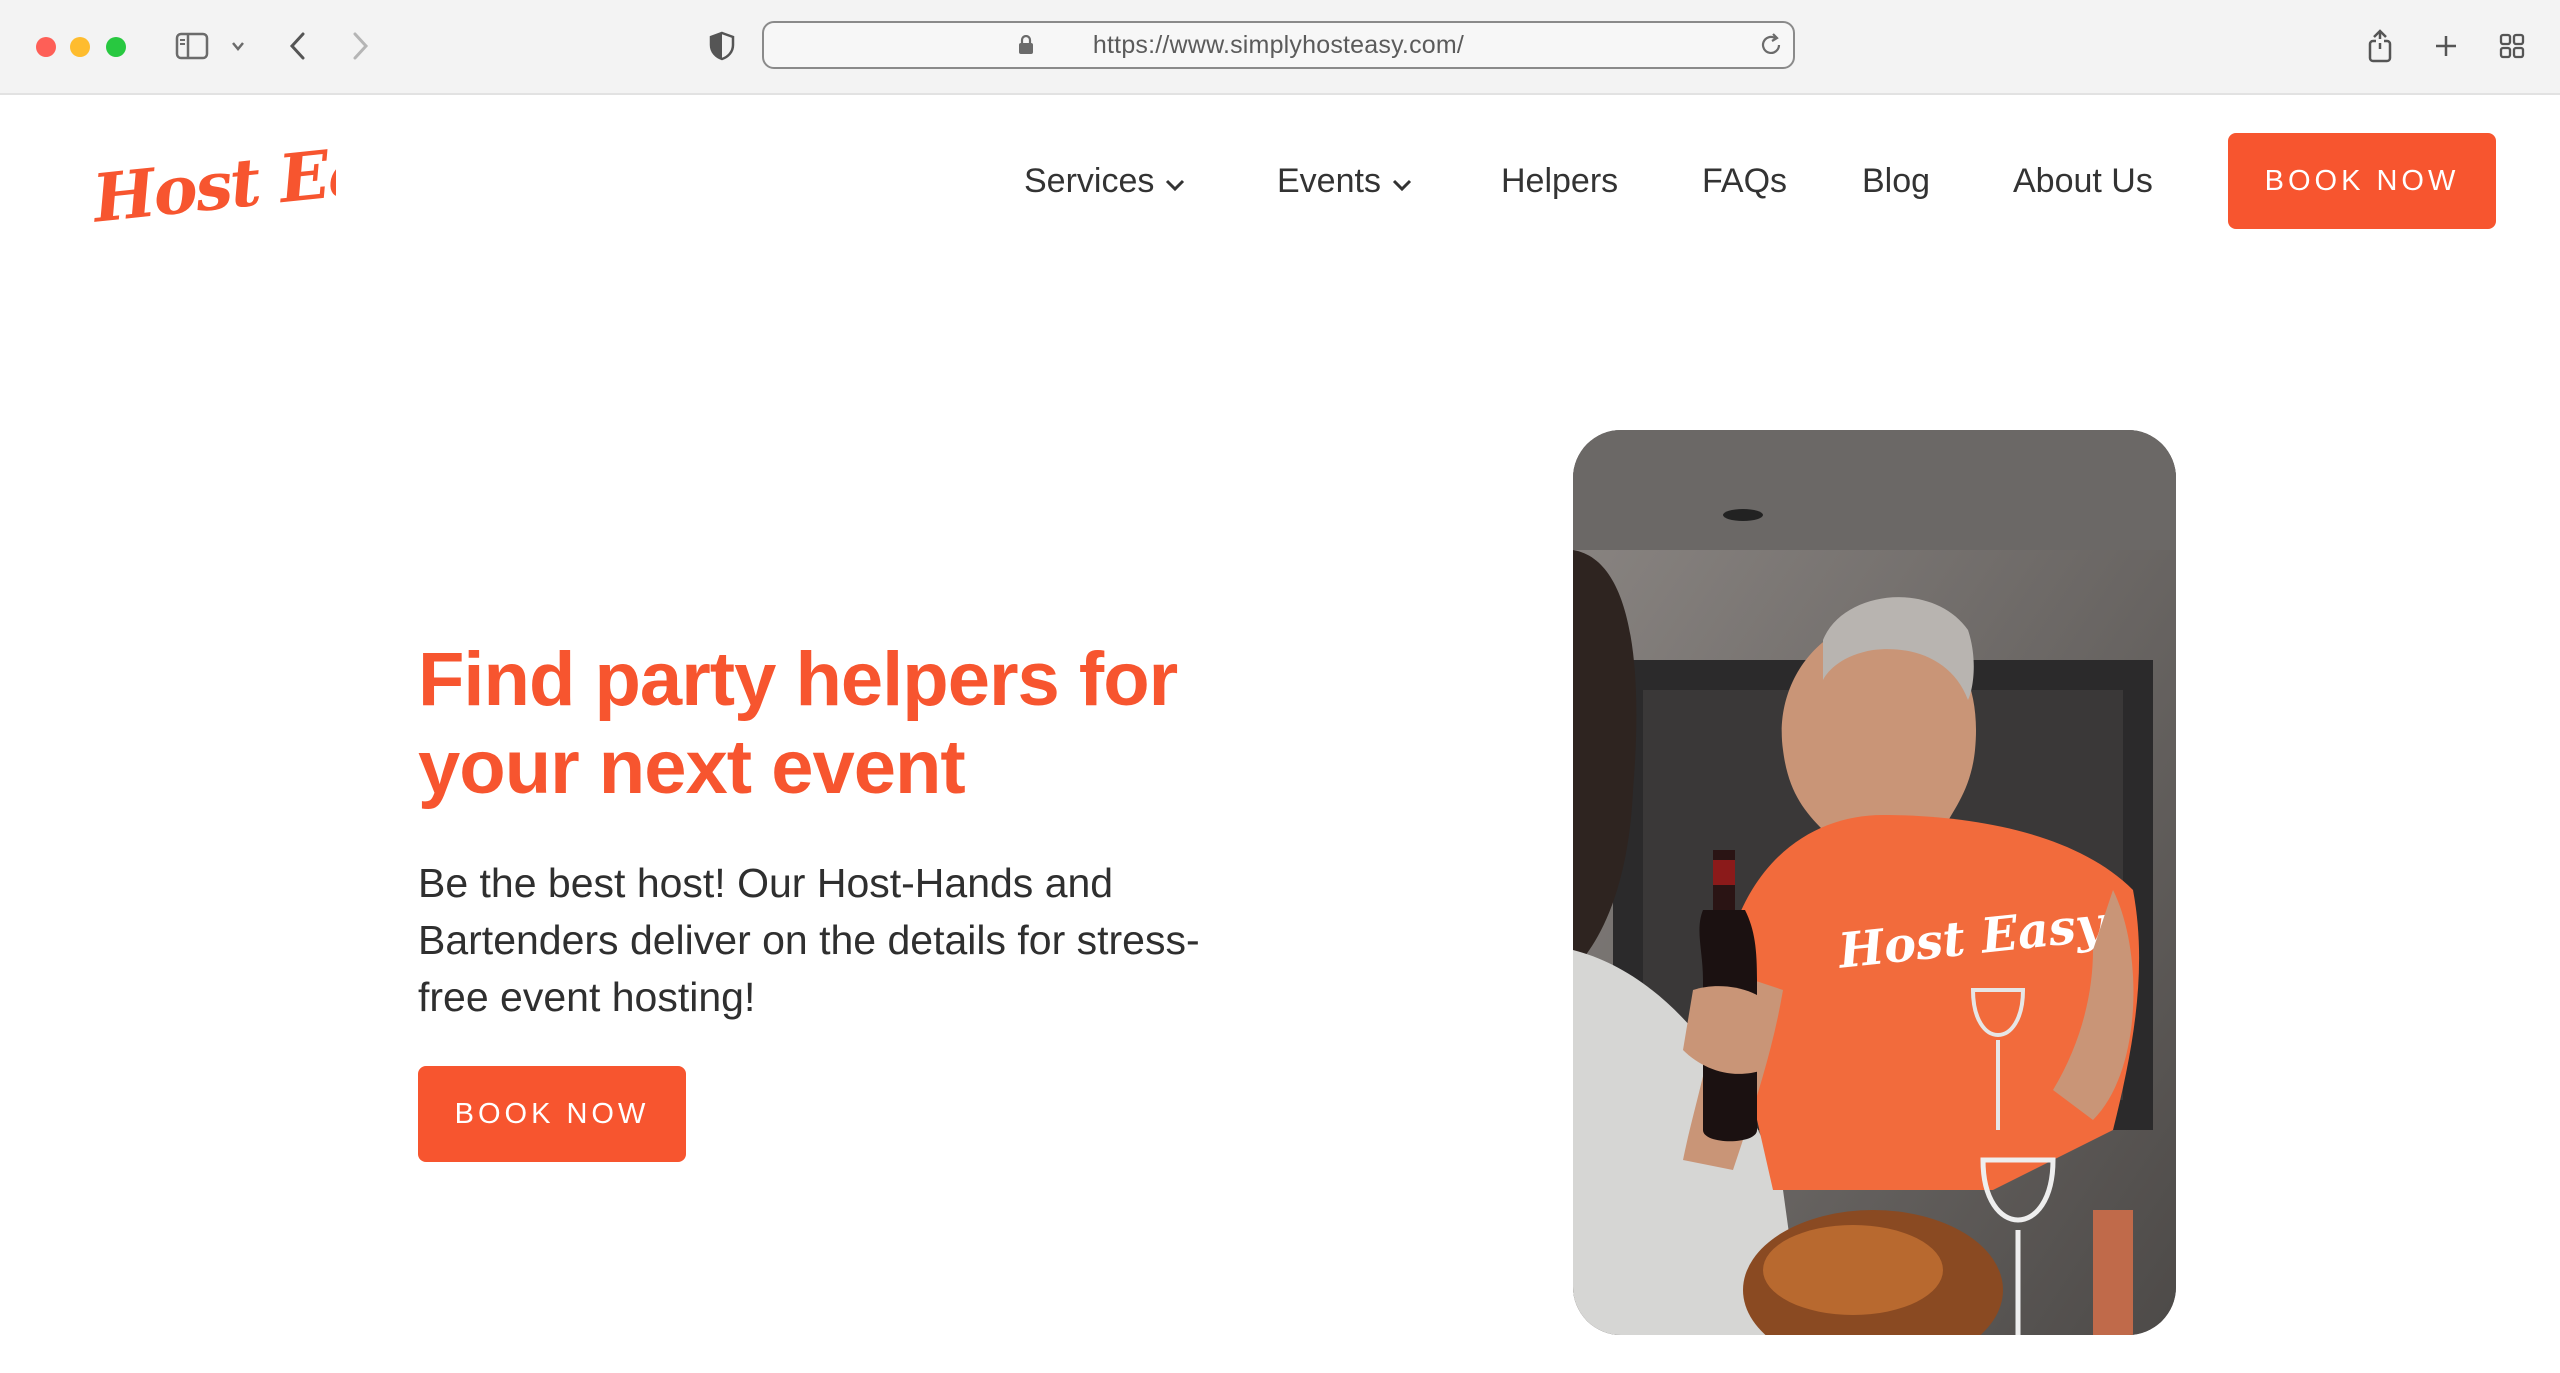  What do you see at coordinates (587, 997) in the screenshot?
I see `hero-subtitle-line: free event hosting!` at bounding box center [587, 997].